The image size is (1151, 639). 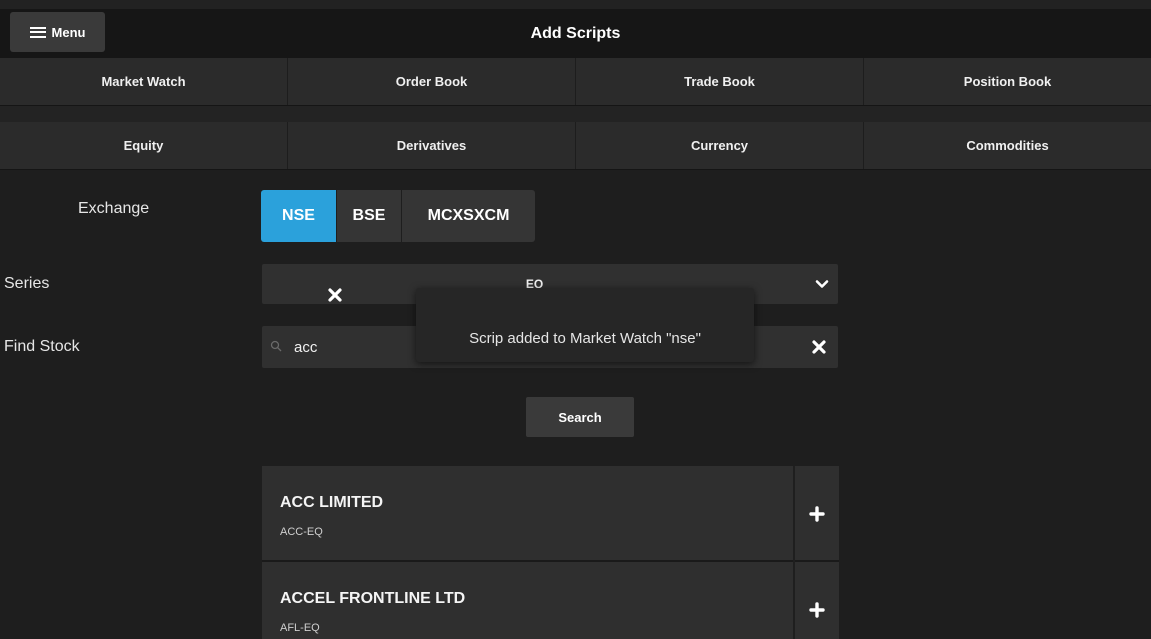 I want to click on tab-order-book: Order Book, so click(x=432, y=81).